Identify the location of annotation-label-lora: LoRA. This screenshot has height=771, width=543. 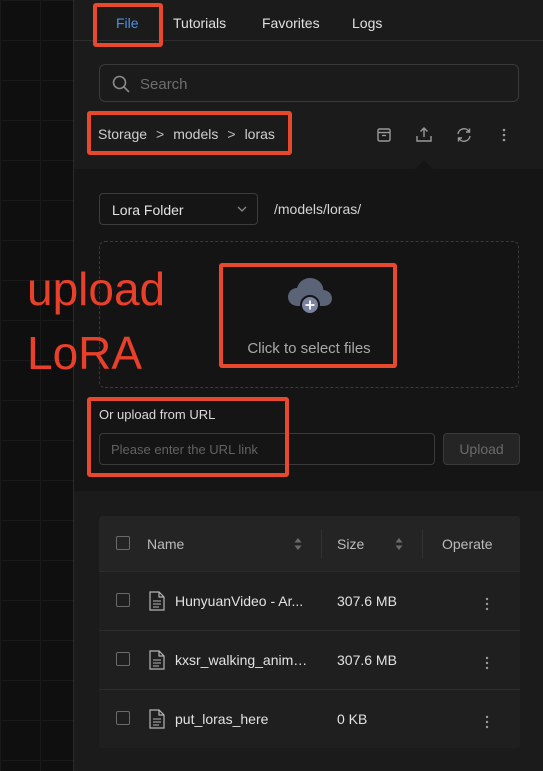
(85, 353).